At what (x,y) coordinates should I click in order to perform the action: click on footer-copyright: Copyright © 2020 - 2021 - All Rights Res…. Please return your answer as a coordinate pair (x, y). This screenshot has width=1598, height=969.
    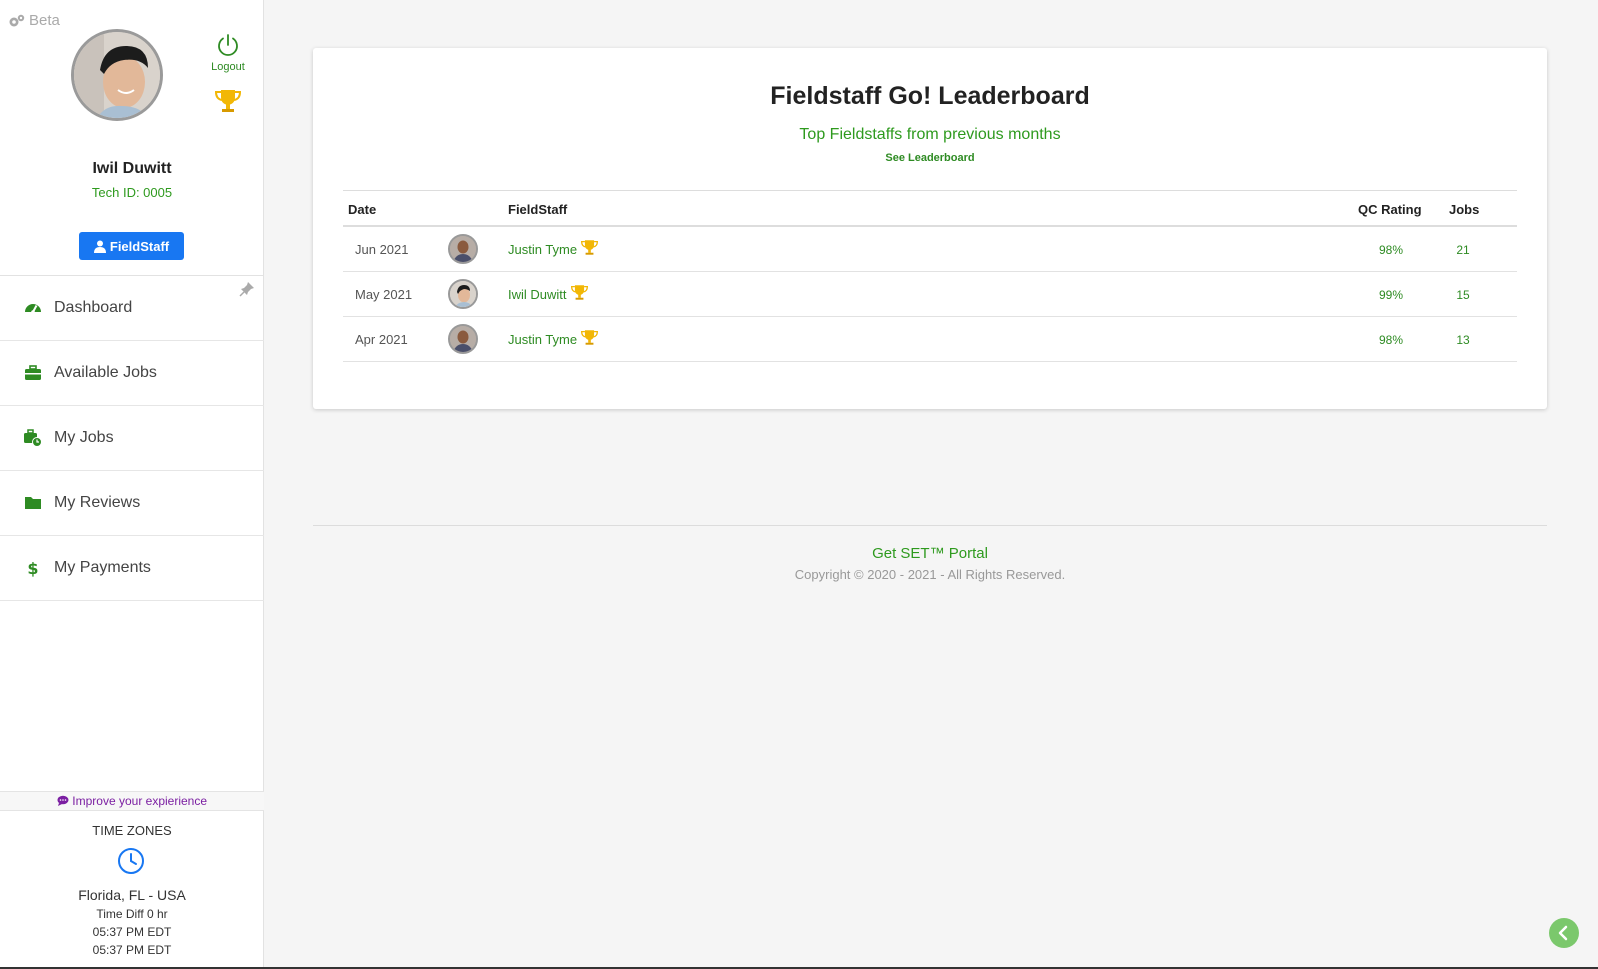
    Looking at the image, I should click on (930, 574).